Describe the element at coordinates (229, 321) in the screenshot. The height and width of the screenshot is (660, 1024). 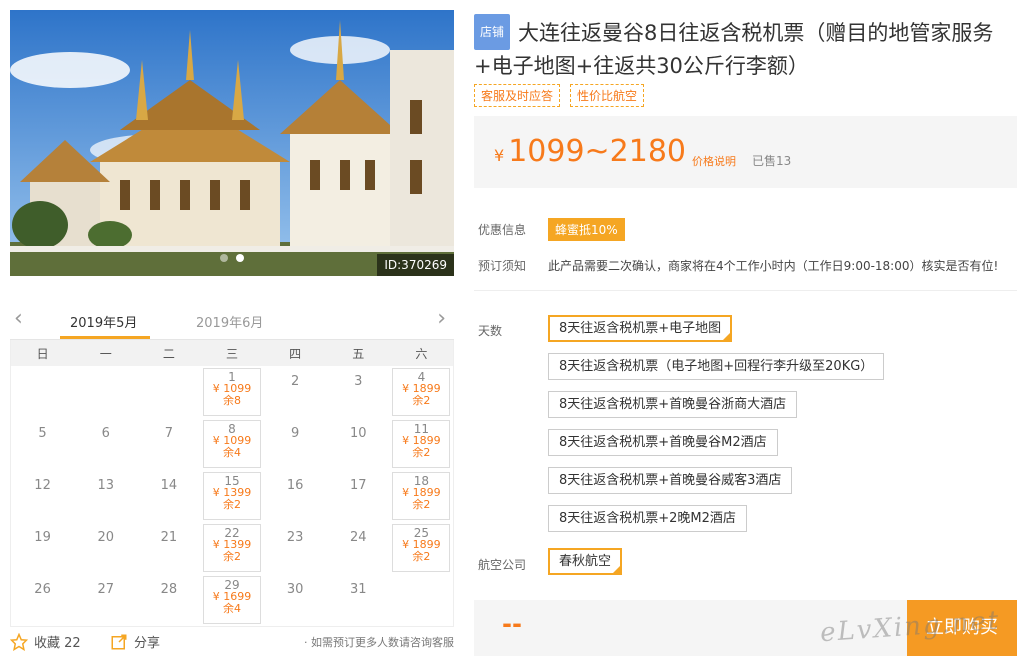
I see `tab-month-june: 2019年6月` at that location.